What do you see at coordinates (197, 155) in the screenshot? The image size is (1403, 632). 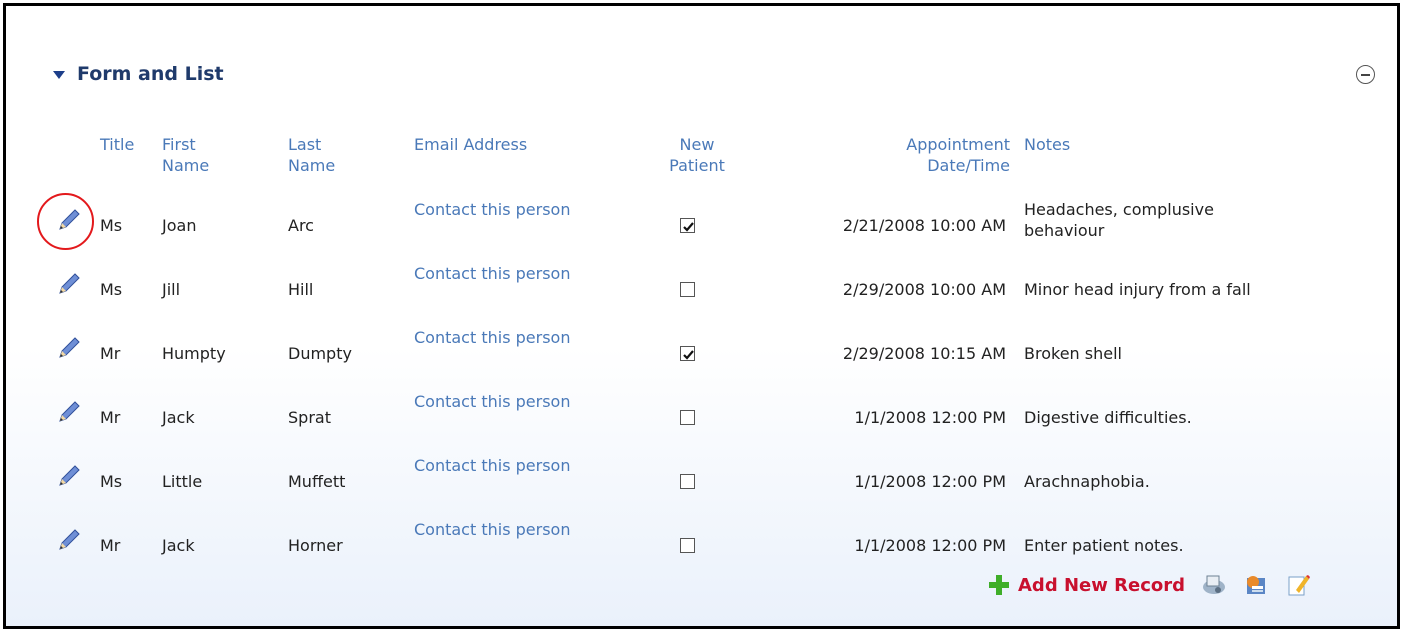 I see `column-header-first-name: First Name` at bounding box center [197, 155].